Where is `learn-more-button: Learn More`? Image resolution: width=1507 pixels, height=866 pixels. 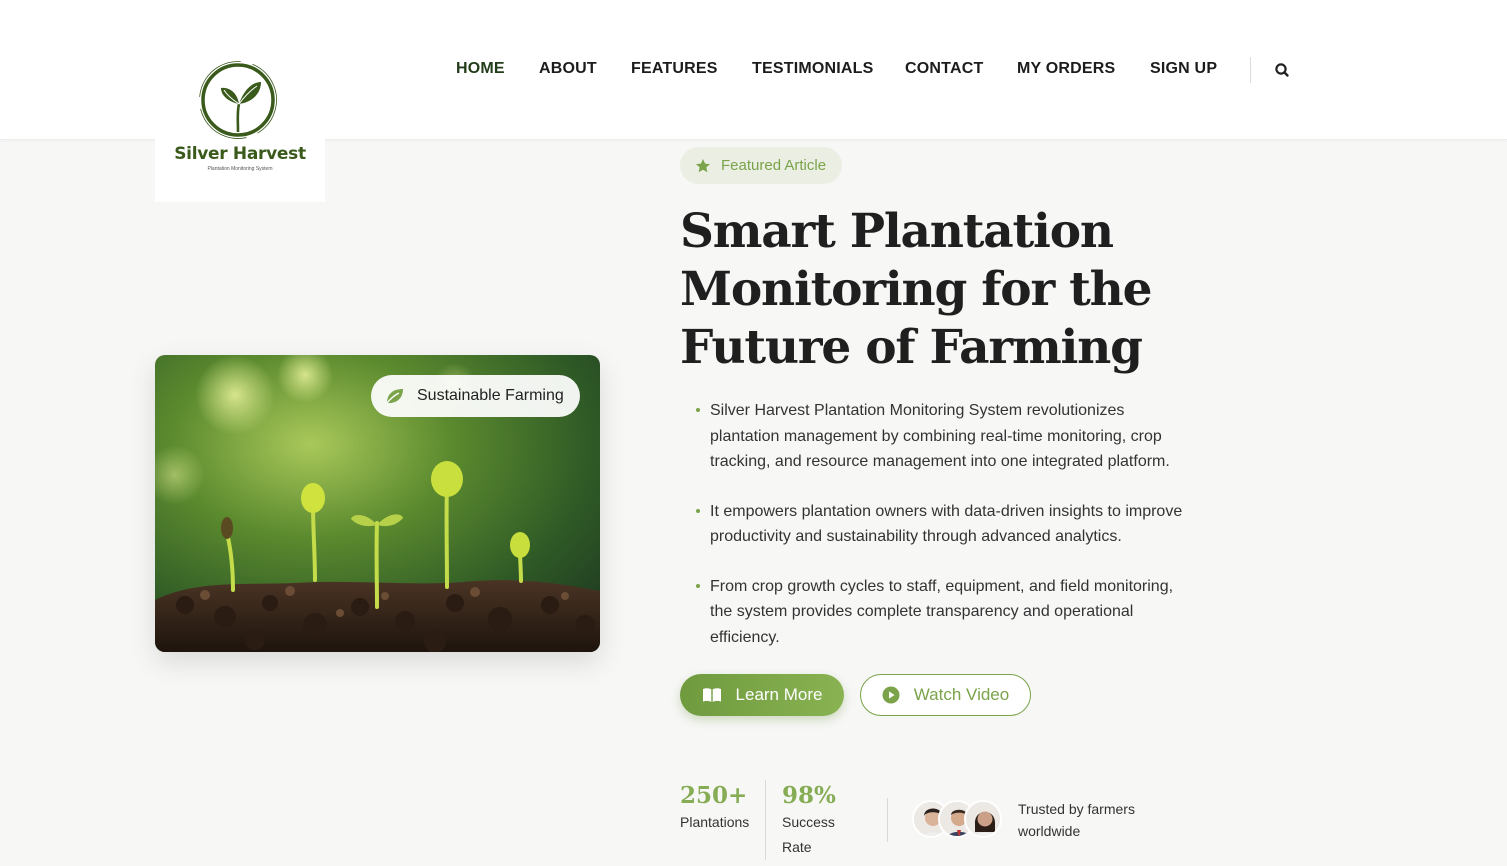 learn-more-button: Learn More is located at coordinates (762, 695).